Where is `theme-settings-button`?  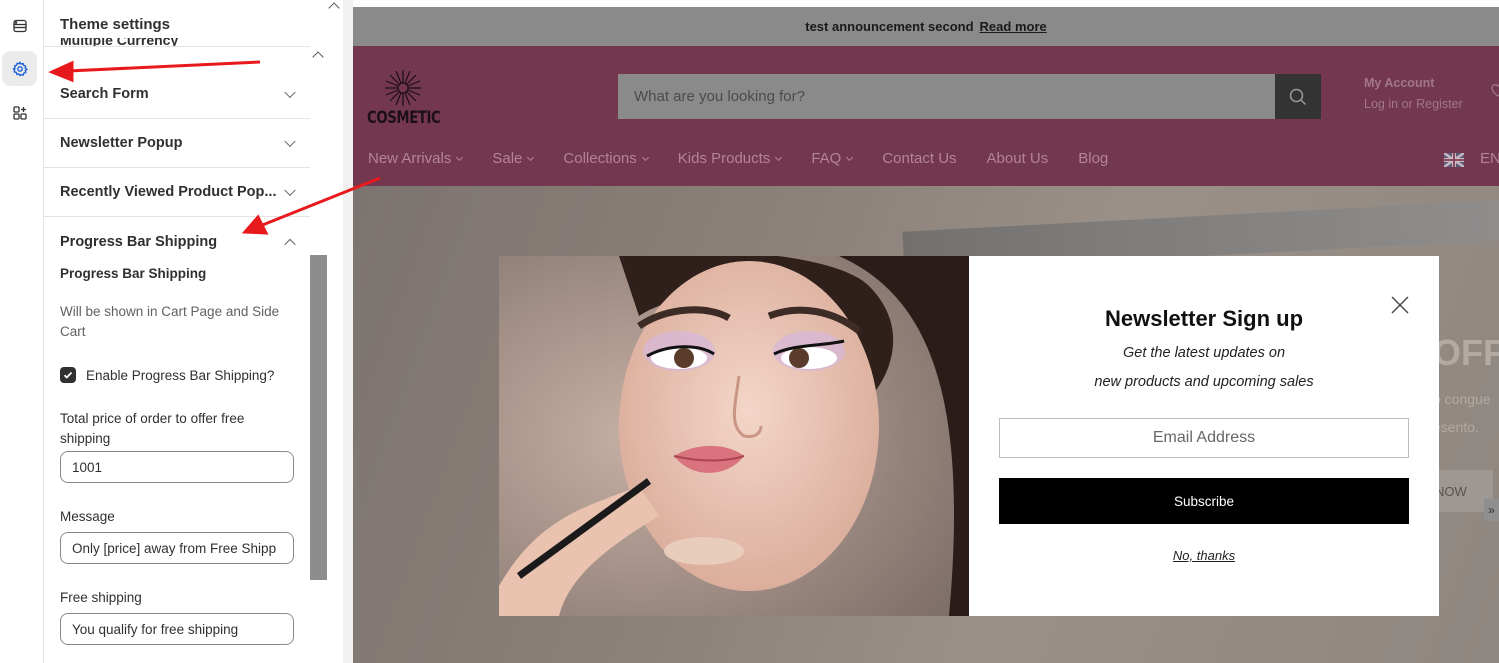
theme-settings-button is located at coordinates (19, 68).